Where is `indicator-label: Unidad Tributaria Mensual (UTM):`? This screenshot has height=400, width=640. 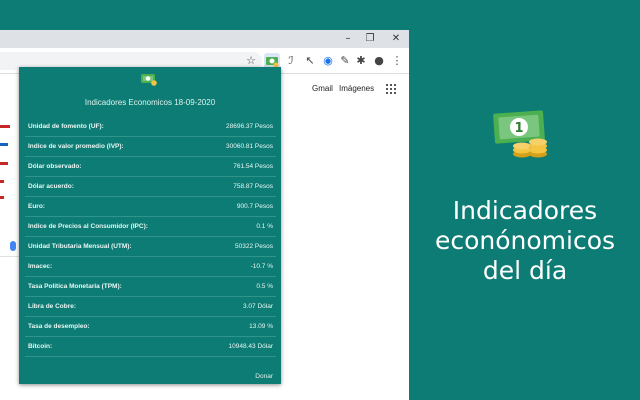 indicator-label: Unidad Tributaria Mensual (UTM): is located at coordinates (80, 246).